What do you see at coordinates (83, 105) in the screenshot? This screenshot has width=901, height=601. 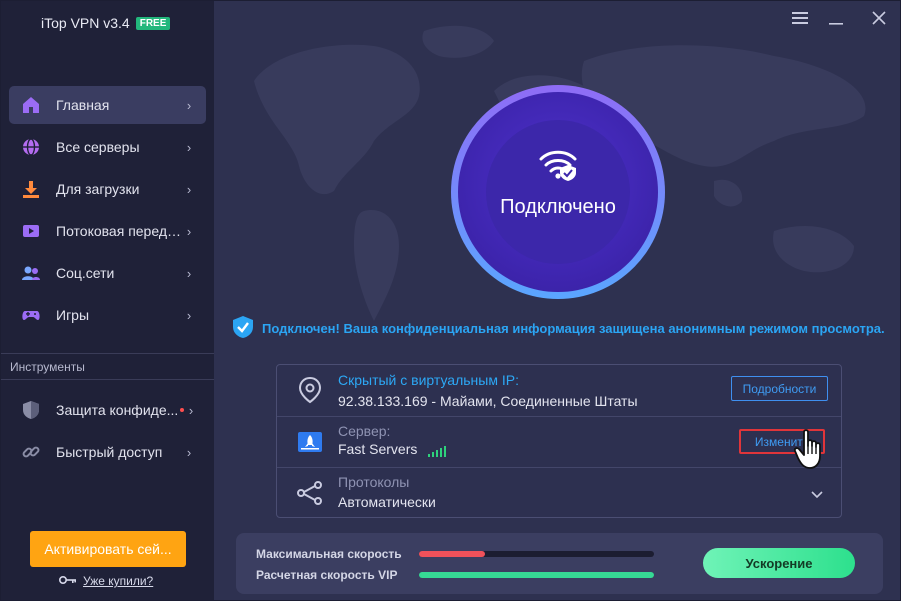 I see `sidebar-item-label: Главная` at bounding box center [83, 105].